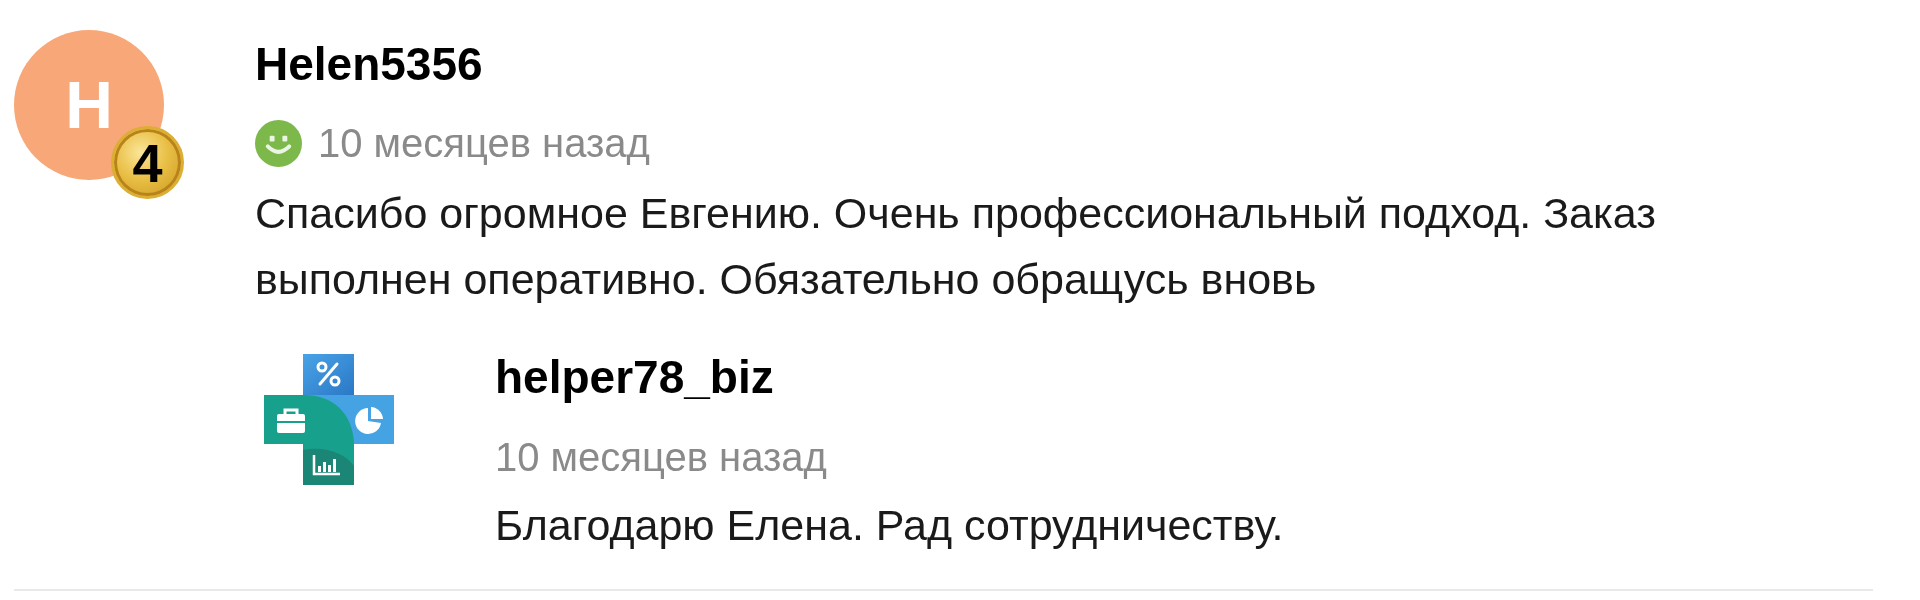 The height and width of the screenshot is (600, 1920). I want to click on percent-icon, so click(328, 374).